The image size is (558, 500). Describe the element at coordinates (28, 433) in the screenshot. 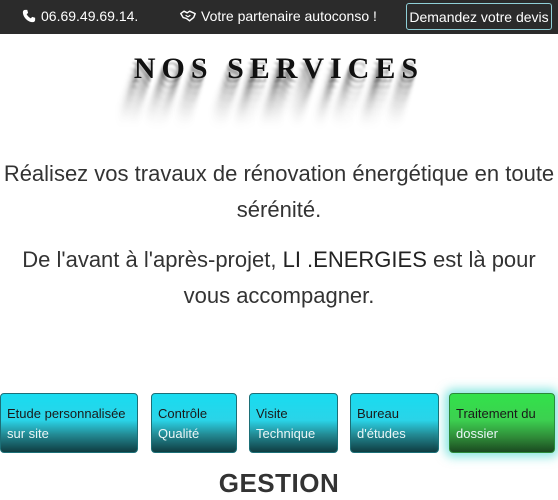

I see `service-label-2: sur site` at that location.